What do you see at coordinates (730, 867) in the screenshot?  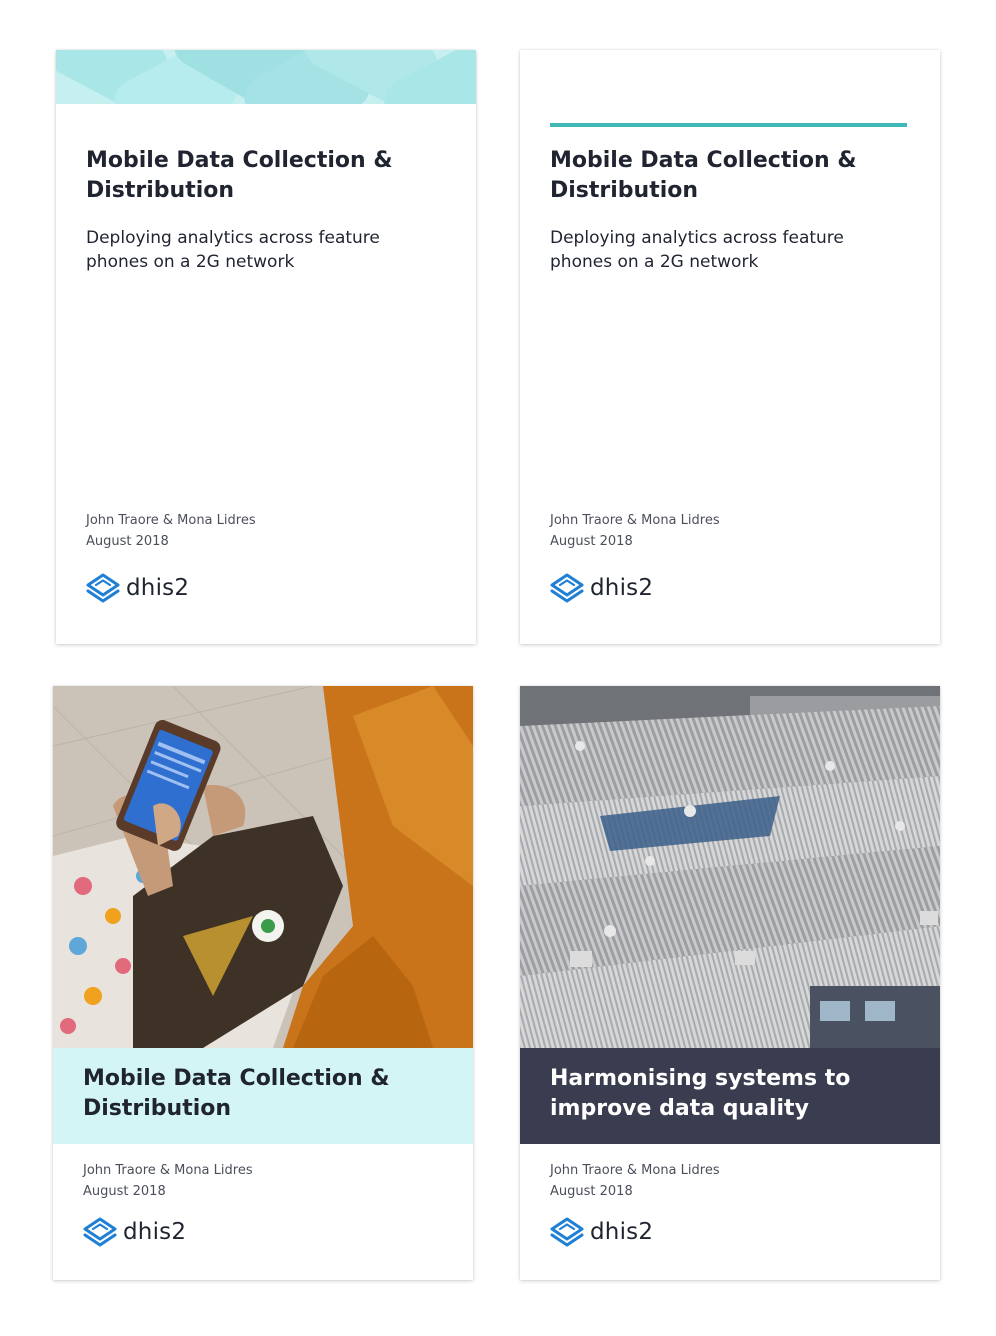 I see `corrugated-rooftops-photo` at bounding box center [730, 867].